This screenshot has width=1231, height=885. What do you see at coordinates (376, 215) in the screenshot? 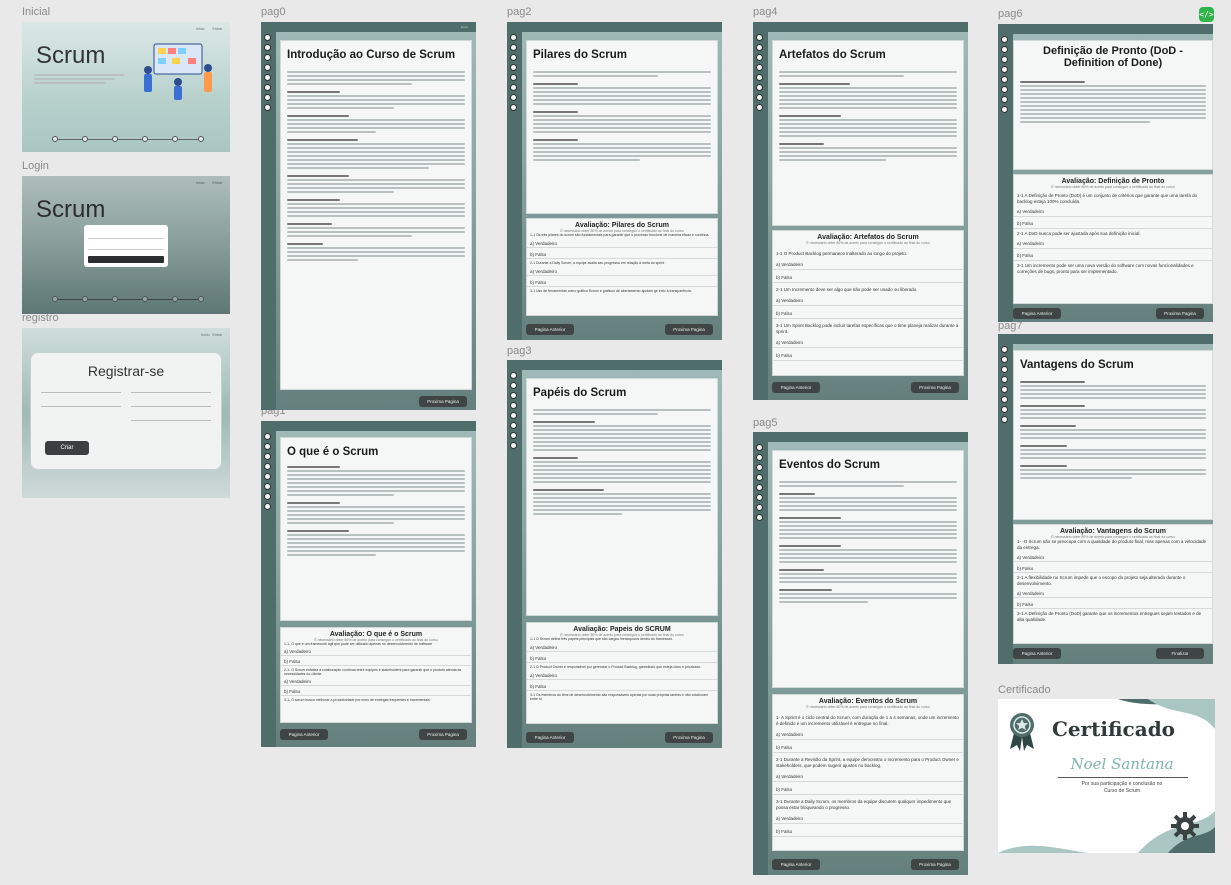
I see `lesson-sheet: Introdução ao Curso de Scrum` at bounding box center [376, 215].